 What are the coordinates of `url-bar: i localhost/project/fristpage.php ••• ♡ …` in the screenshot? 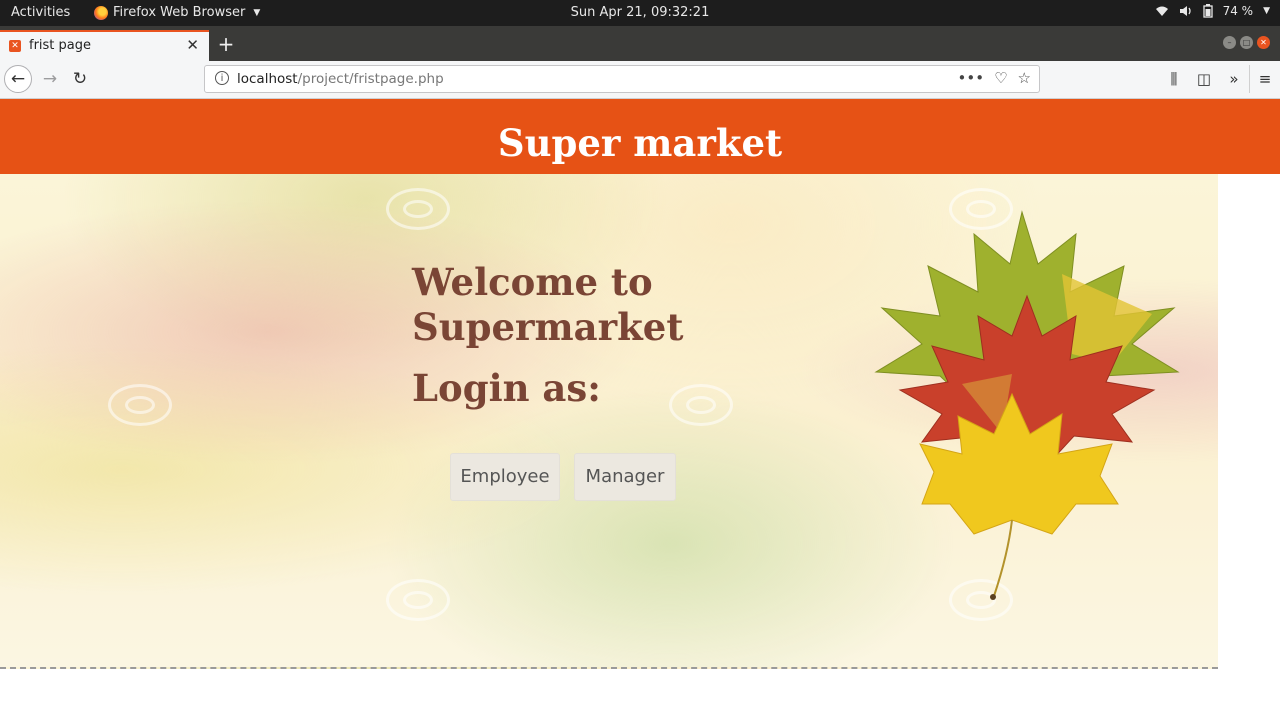 It's located at (622, 79).